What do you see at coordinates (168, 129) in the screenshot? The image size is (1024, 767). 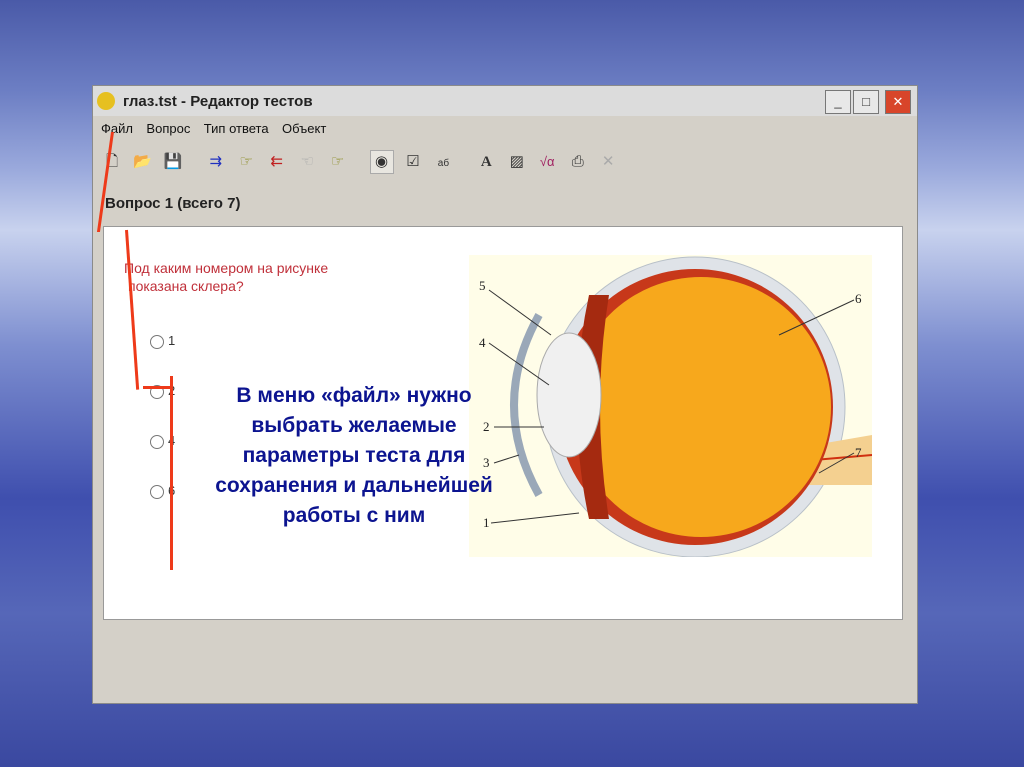 I see `menu-question: Вопрос` at bounding box center [168, 129].